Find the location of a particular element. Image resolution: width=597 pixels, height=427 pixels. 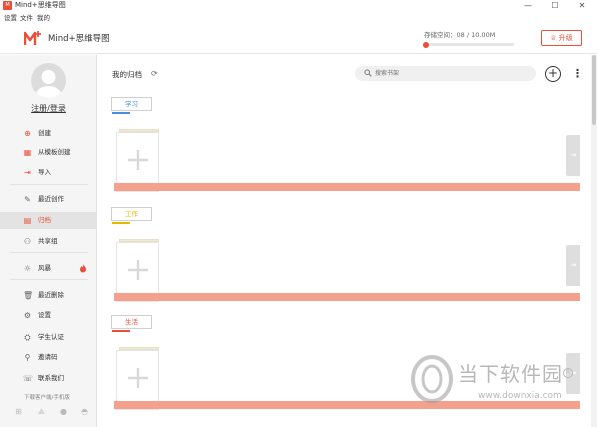

minimize-button: — is located at coordinates (528, 6).